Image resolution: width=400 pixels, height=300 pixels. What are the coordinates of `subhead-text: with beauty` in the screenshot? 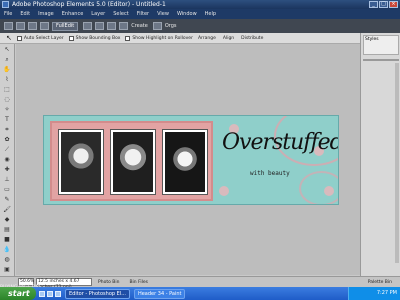 It's located at (270, 173).